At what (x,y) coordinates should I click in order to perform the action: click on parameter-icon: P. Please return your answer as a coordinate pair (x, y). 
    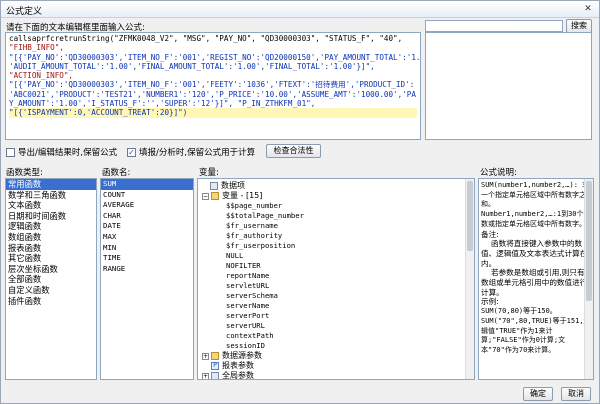
    Looking at the image, I should click on (215, 366).